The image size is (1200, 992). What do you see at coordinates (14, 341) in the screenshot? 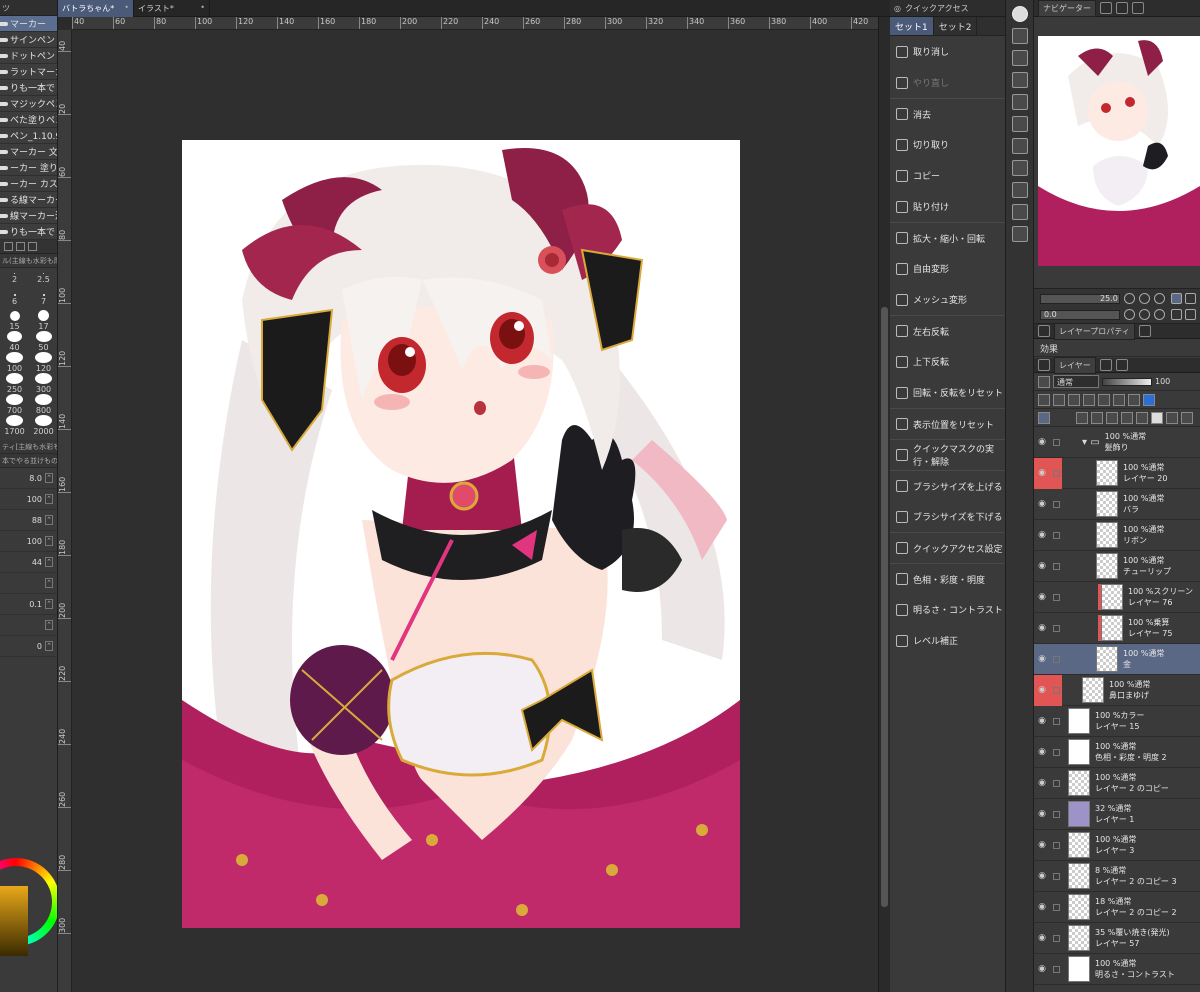
I see `brush-size-preset: 40` at bounding box center [14, 341].